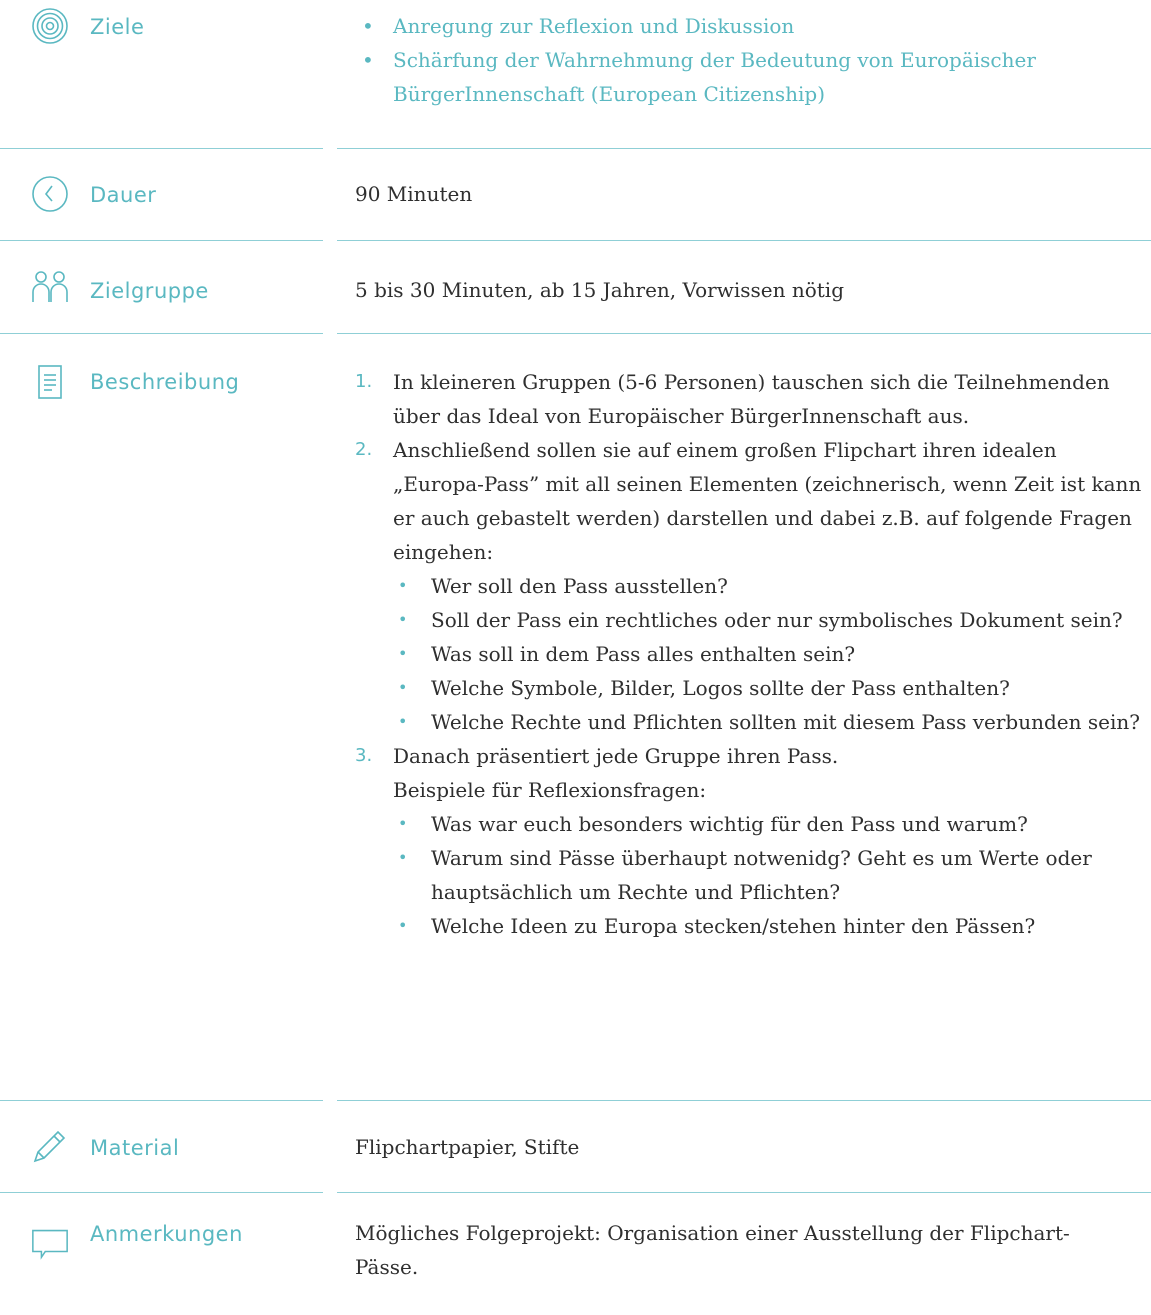 This screenshot has height=1315, width=1151. Describe the element at coordinates (51, 1242) in the screenshot. I see `speech-bubble-icon` at that location.